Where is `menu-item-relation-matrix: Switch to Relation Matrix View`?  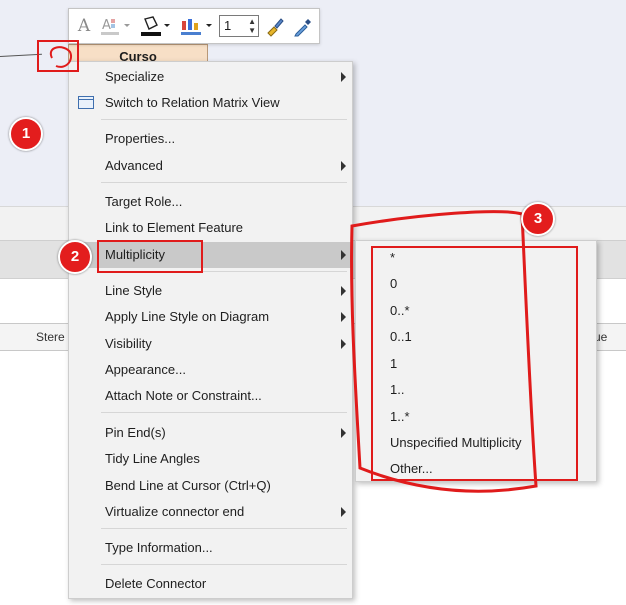 menu-item-relation-matrix: Switch to Relation Matrix View is located at coordinates (210, 103).